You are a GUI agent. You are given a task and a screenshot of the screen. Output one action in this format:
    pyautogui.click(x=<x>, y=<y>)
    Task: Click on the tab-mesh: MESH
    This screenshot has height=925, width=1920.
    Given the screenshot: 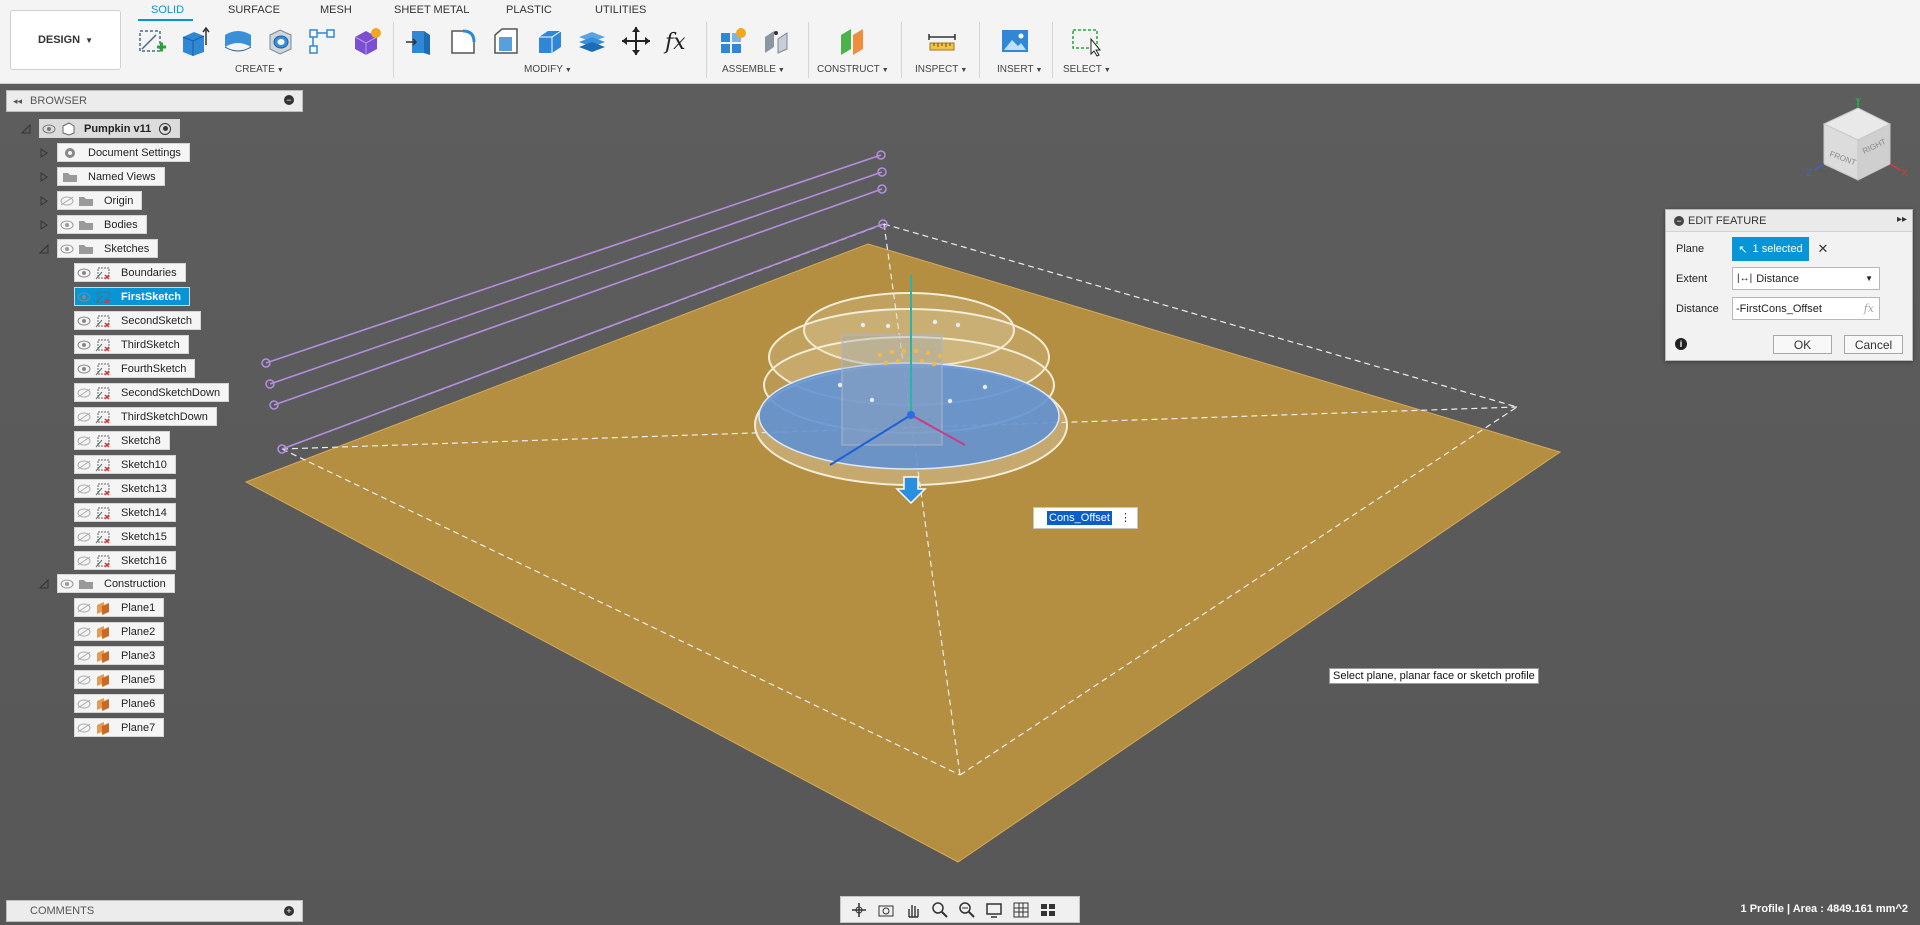 What is the action you would take?
    pyautogui.click(x=336, y=10)
    